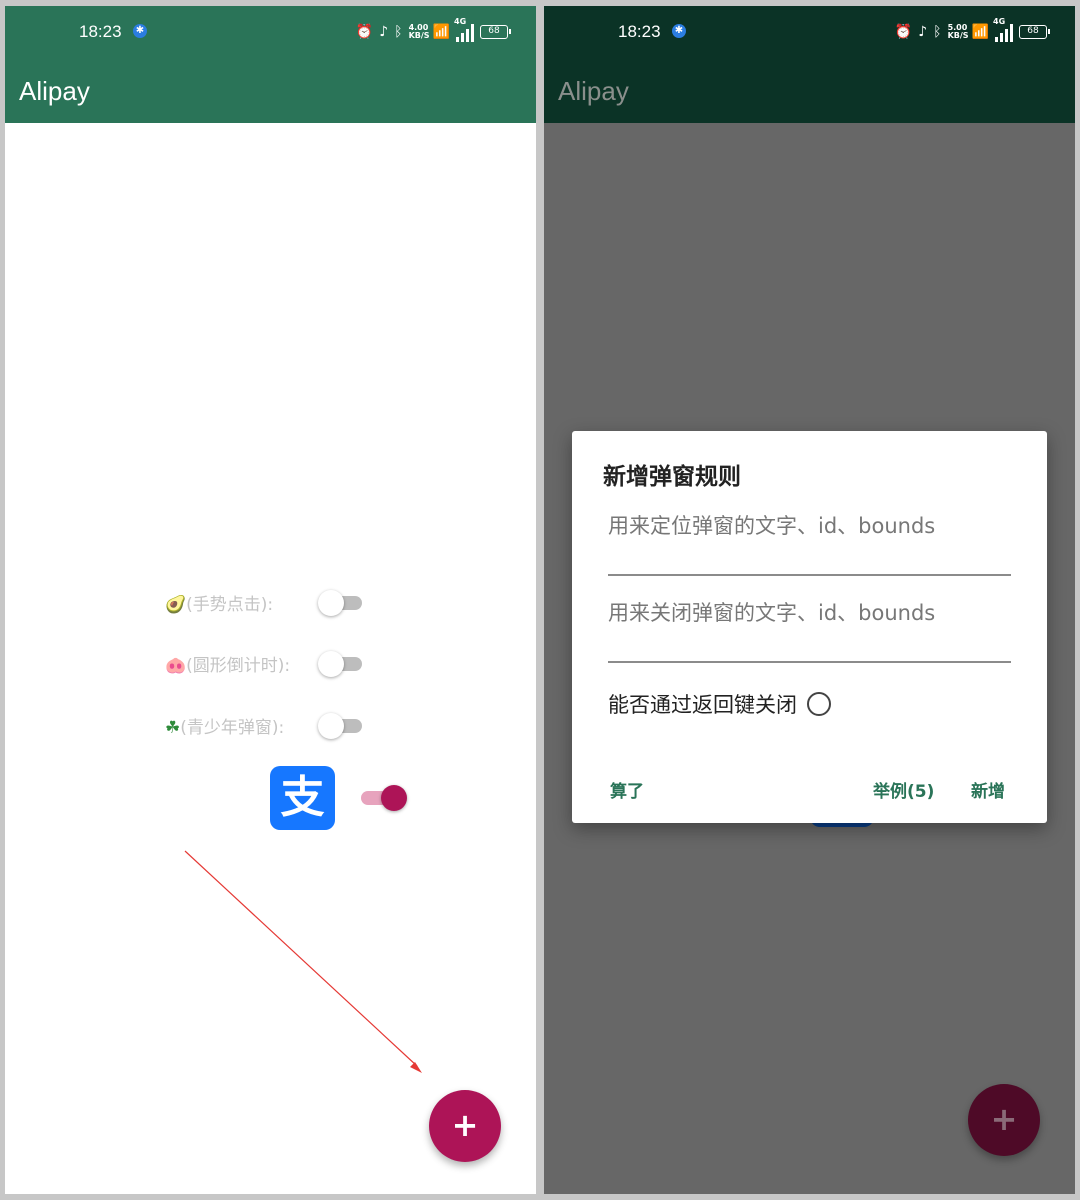 The height and width of the screenshot is (1200, 1080). I want to click on net-speed: 5.00 KB/S, so click(958, 31).